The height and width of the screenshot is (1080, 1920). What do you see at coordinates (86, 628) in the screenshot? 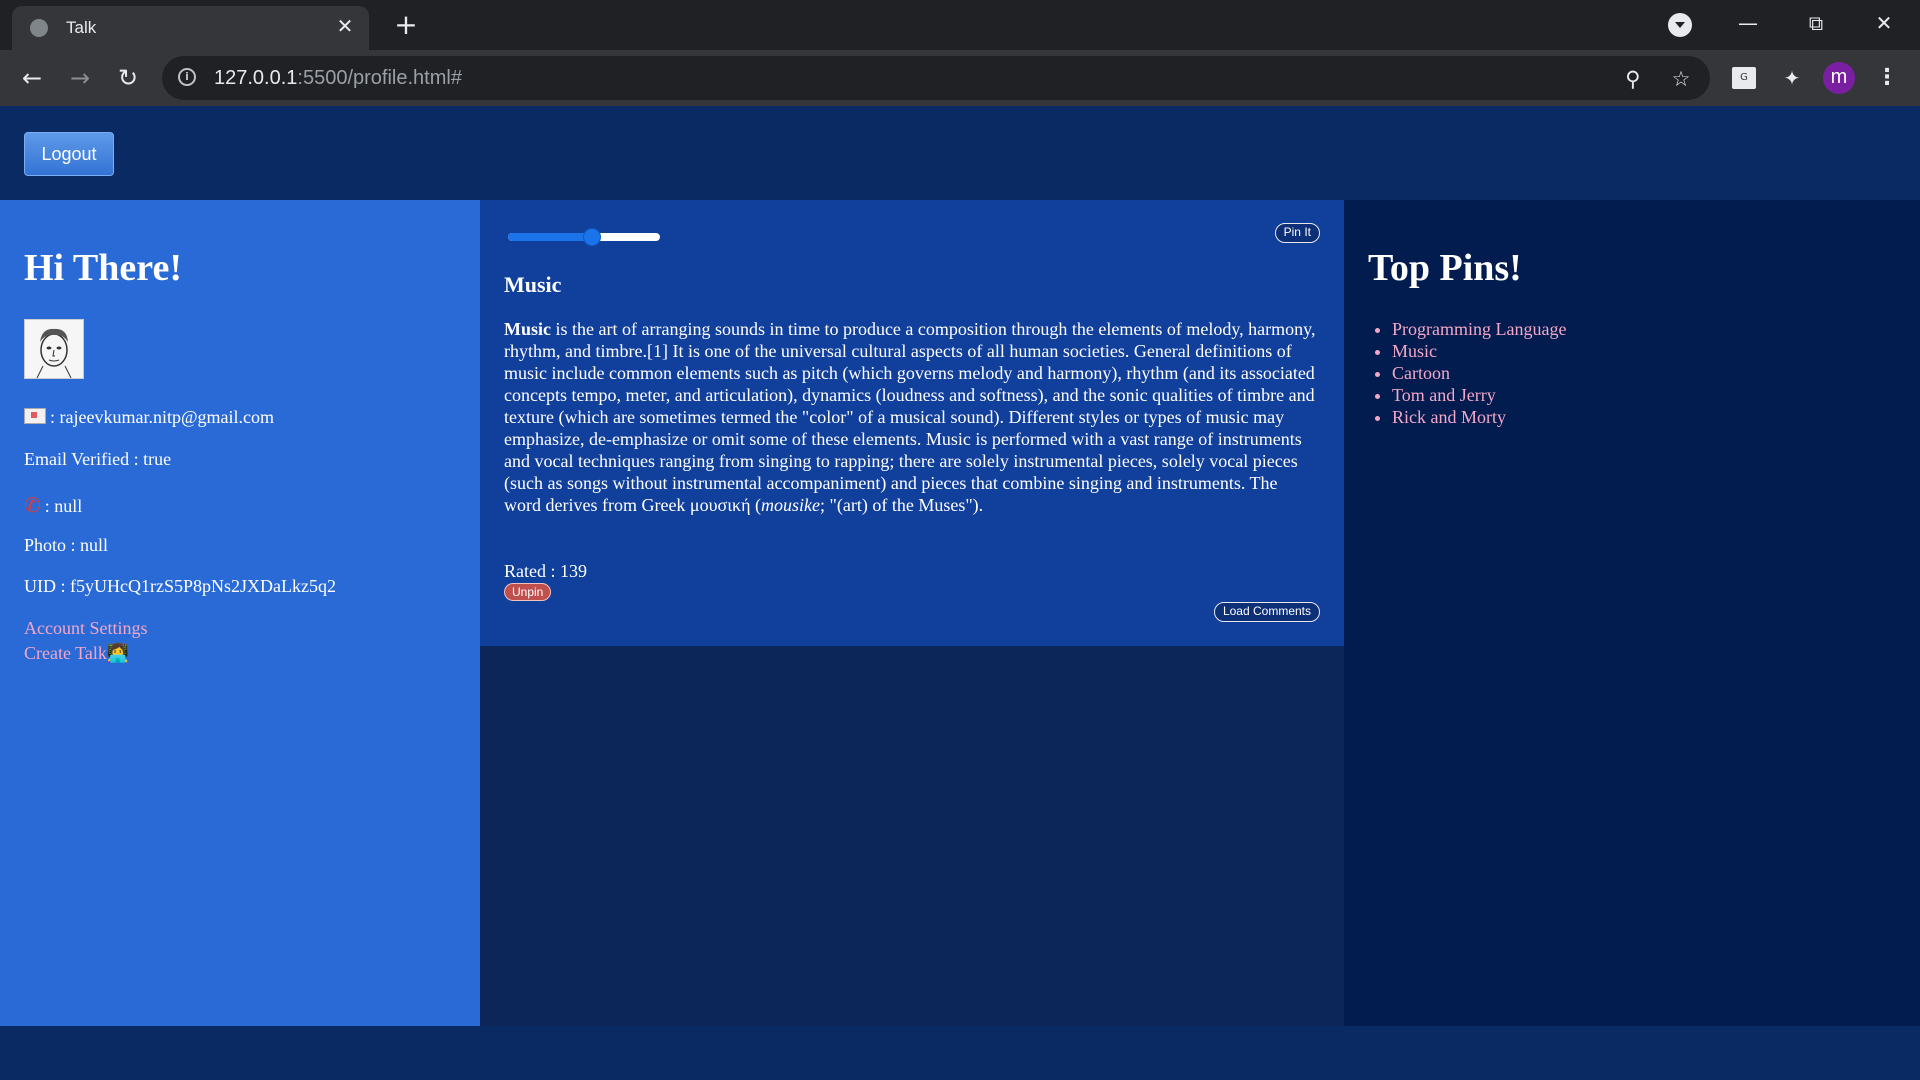
I see `account-settings-link: Account Settings` at bounding box center [86, 628].